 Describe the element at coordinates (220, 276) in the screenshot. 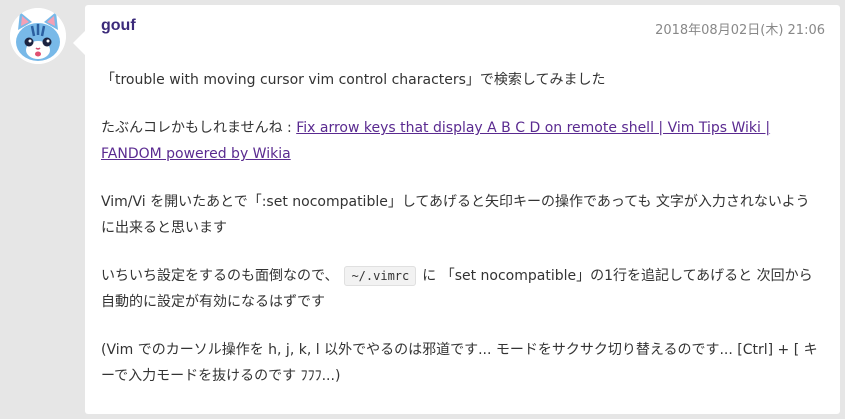

I see `paragraph-4-prefix: いちいち設定をするのも面倒なので、` at that location.